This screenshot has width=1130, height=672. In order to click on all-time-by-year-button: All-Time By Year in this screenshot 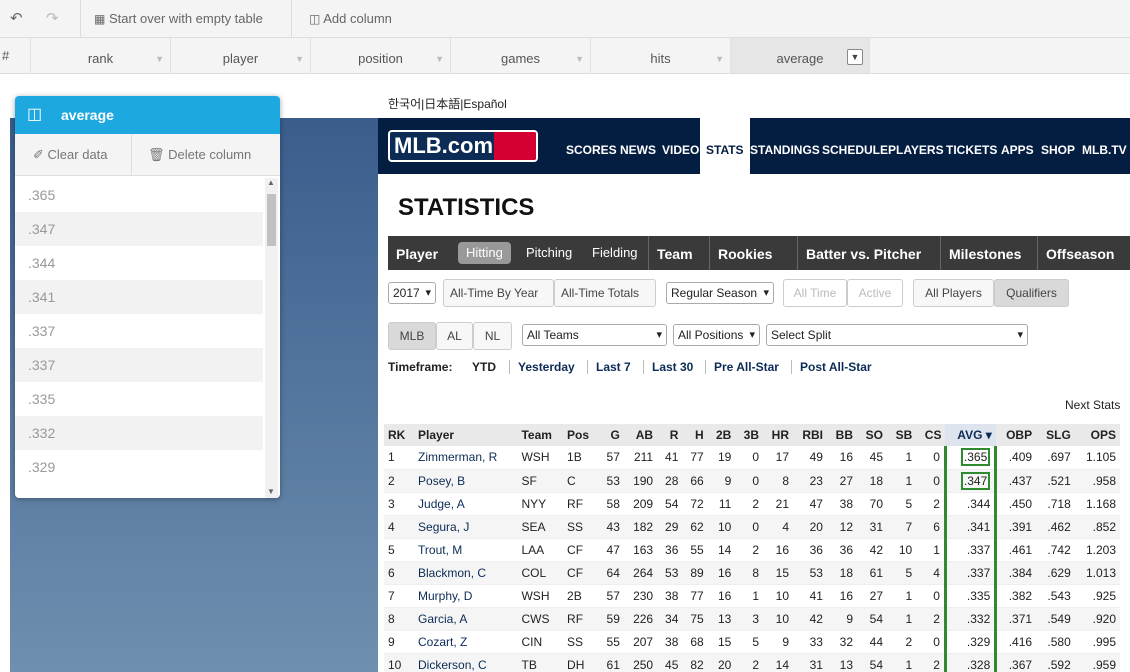, I will do `click(498, 293)`.